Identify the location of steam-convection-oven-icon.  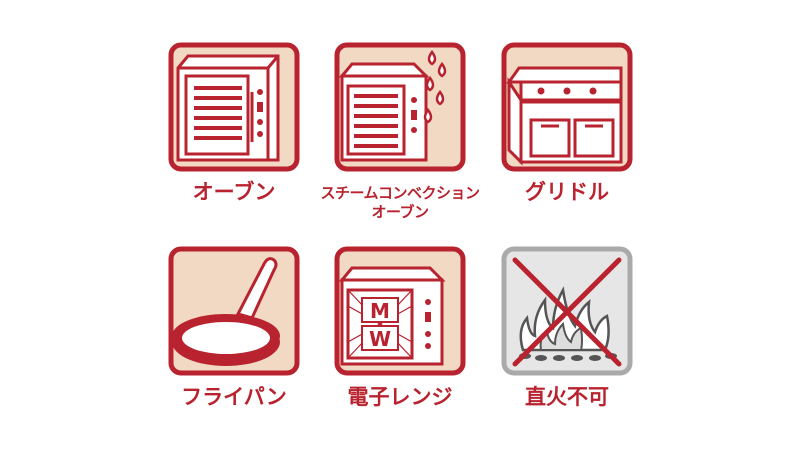
(400, 107).